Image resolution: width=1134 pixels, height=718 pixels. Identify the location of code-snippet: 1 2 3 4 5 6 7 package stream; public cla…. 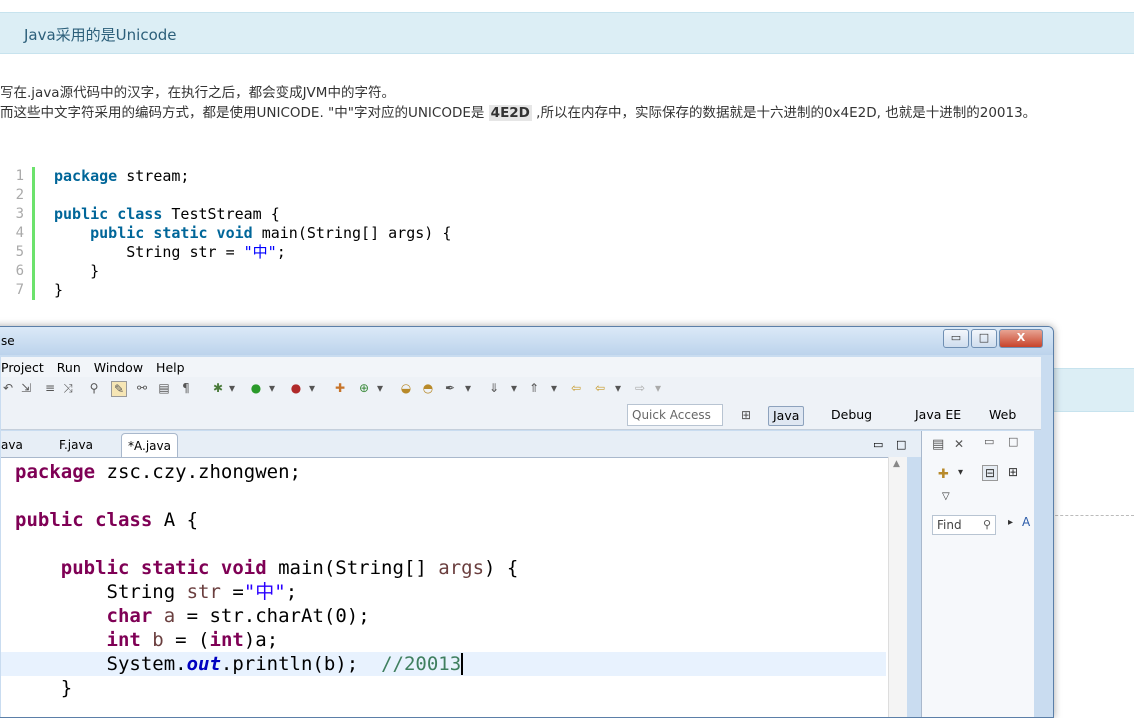
(300, 235).